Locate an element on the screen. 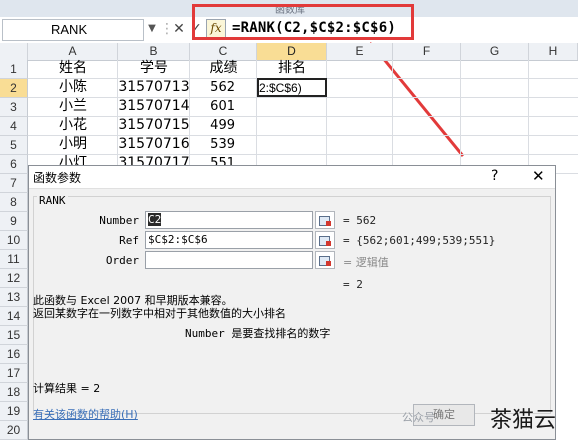  row-header: 6 is located at coordinates (14, 164).